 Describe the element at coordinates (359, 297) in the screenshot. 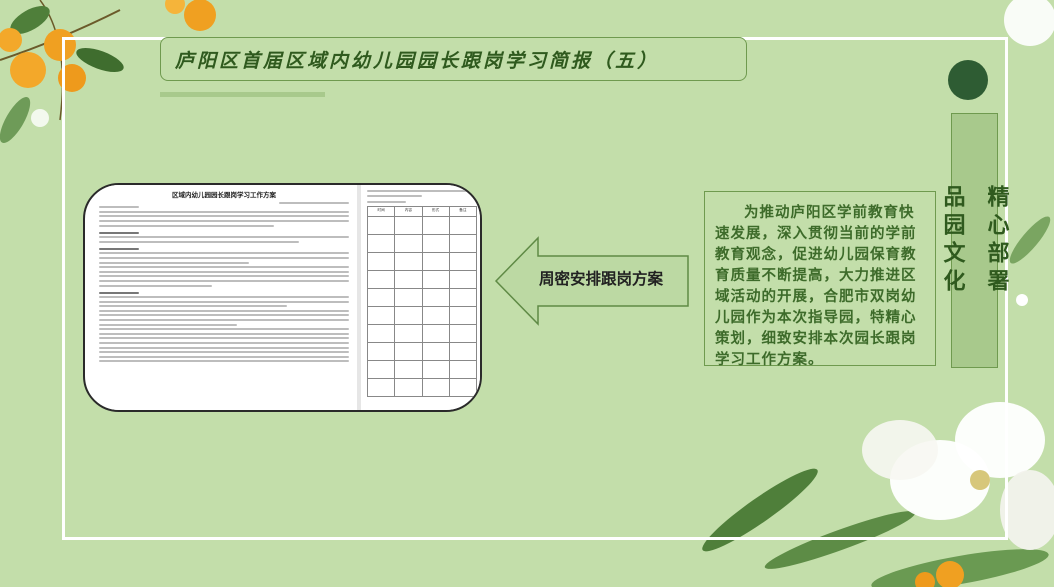

I see `document-page-gap` at that location.